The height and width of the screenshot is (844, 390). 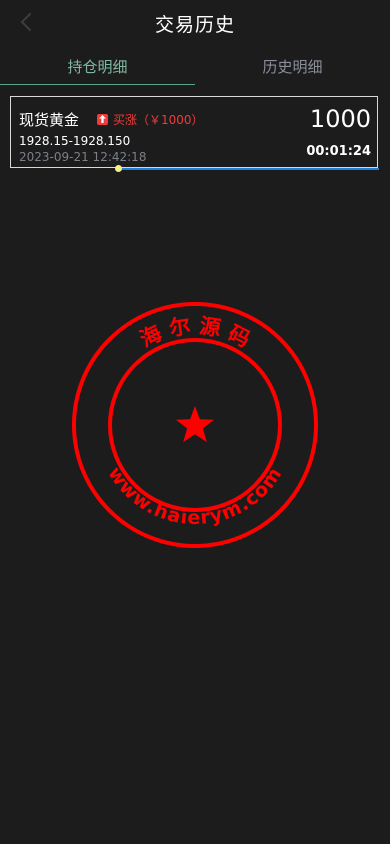 I want to click on star-icon, so click(x=195, y=424).